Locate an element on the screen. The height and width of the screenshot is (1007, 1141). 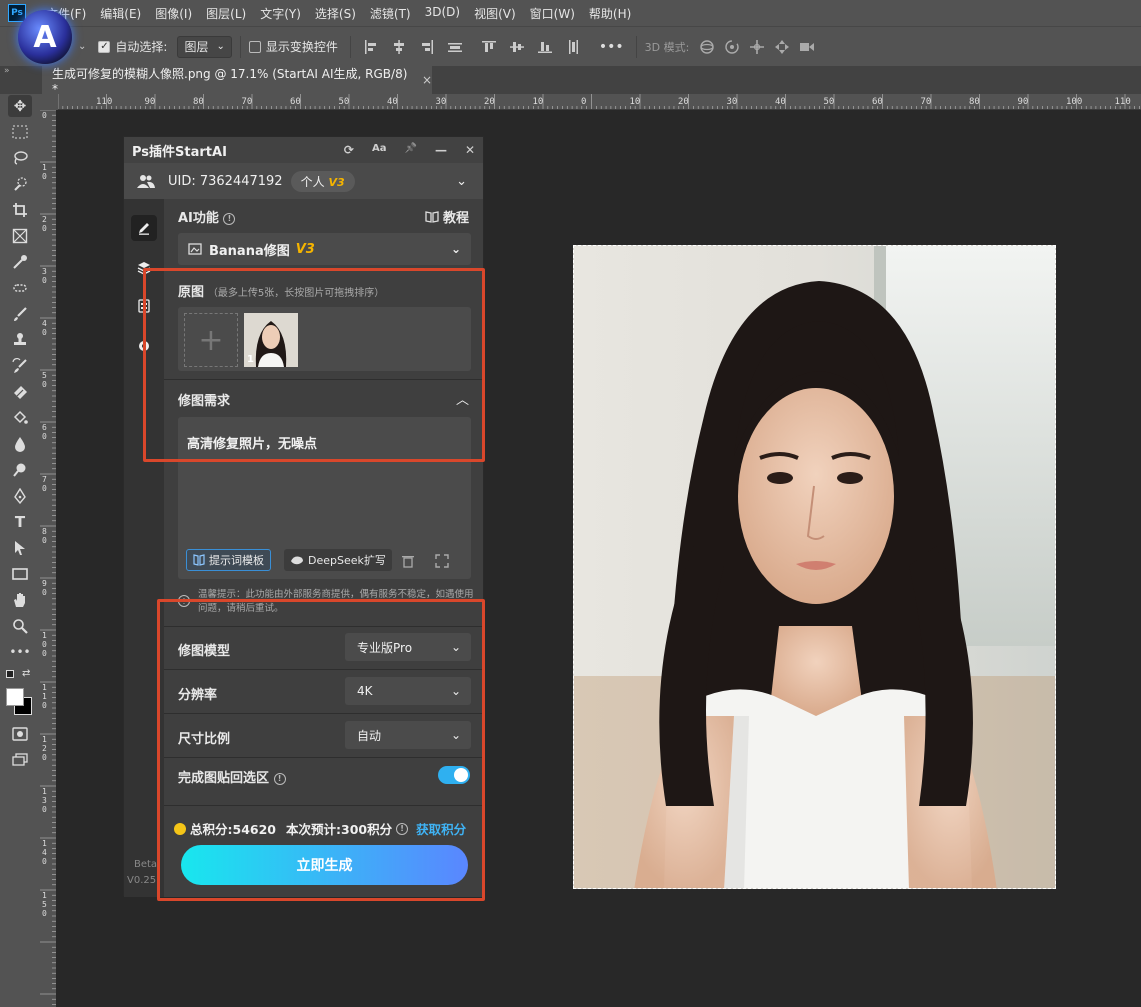
eraser-tool-icon is located at coordinates (20, 392).